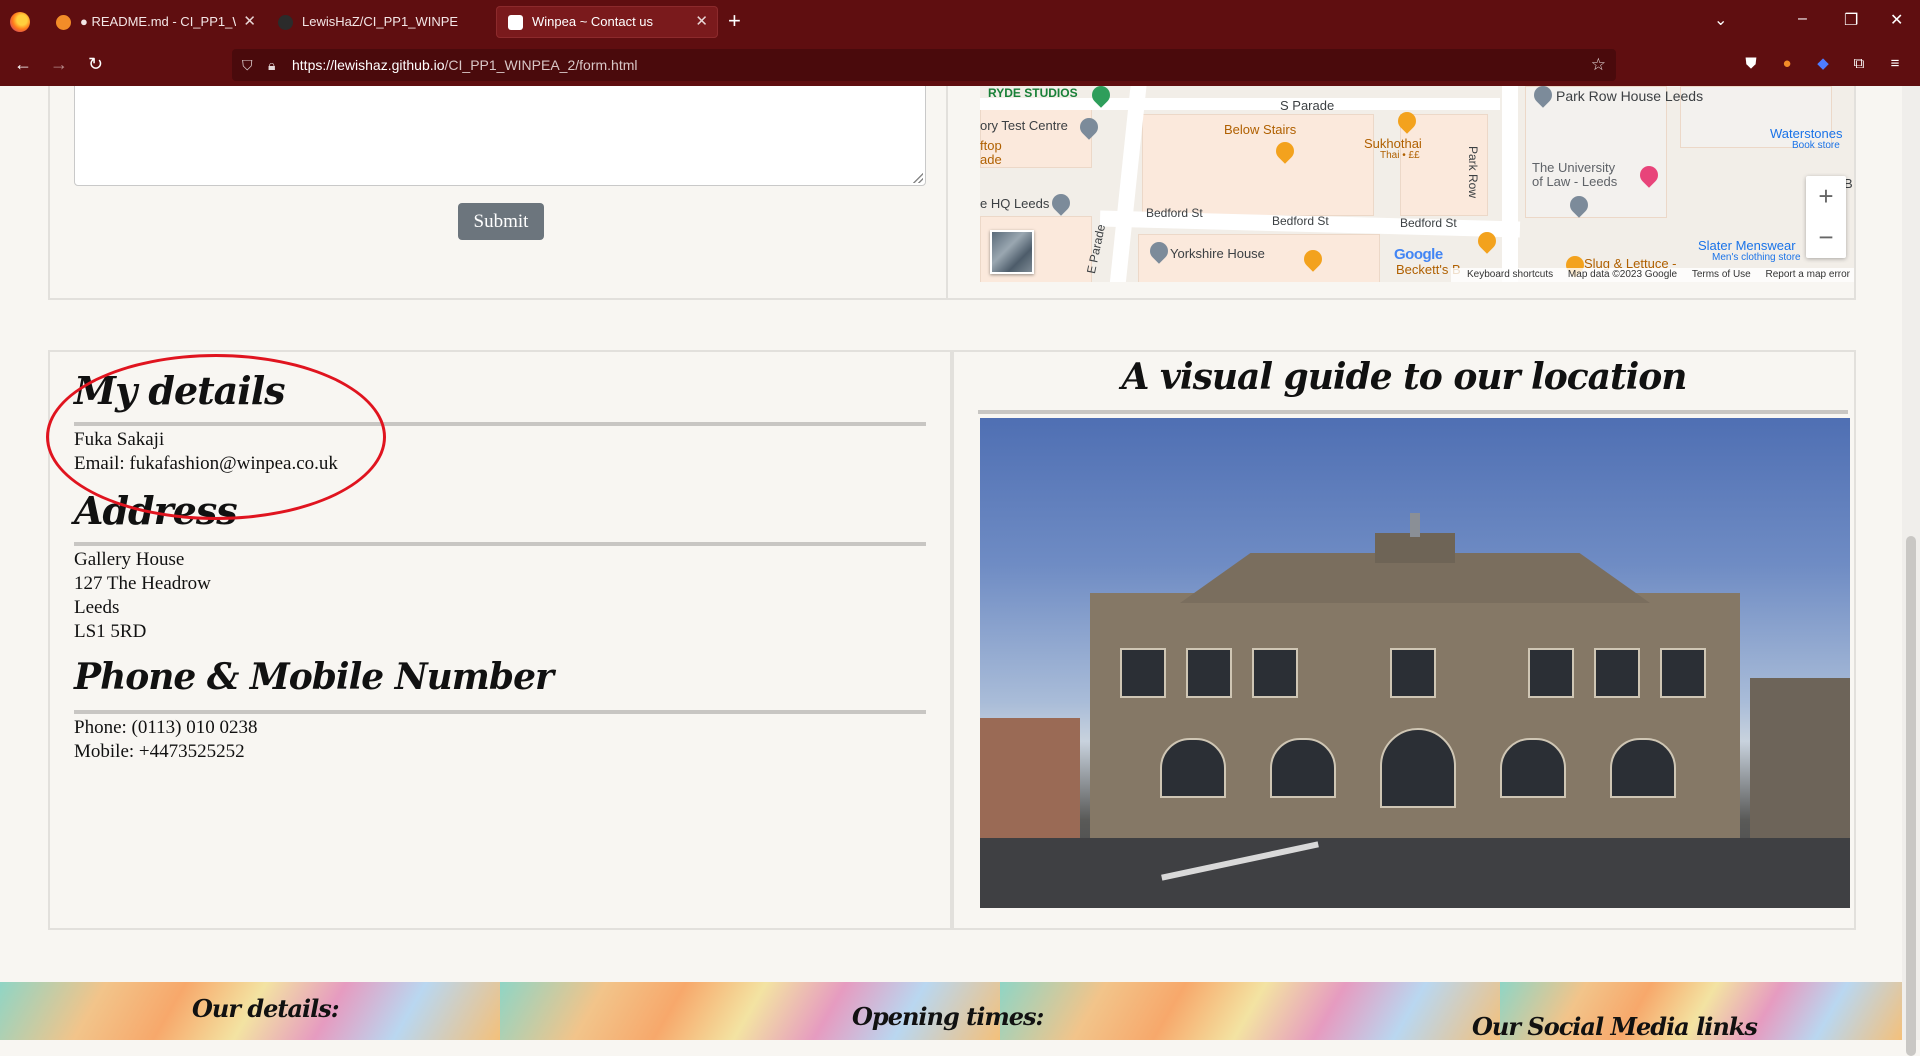 Image resolution: width=1920 pixels, height=1056 pixels. Describe the element at coordinates (1012, 252) in the screenshot. I see `satellite-toggle-button` at that location.